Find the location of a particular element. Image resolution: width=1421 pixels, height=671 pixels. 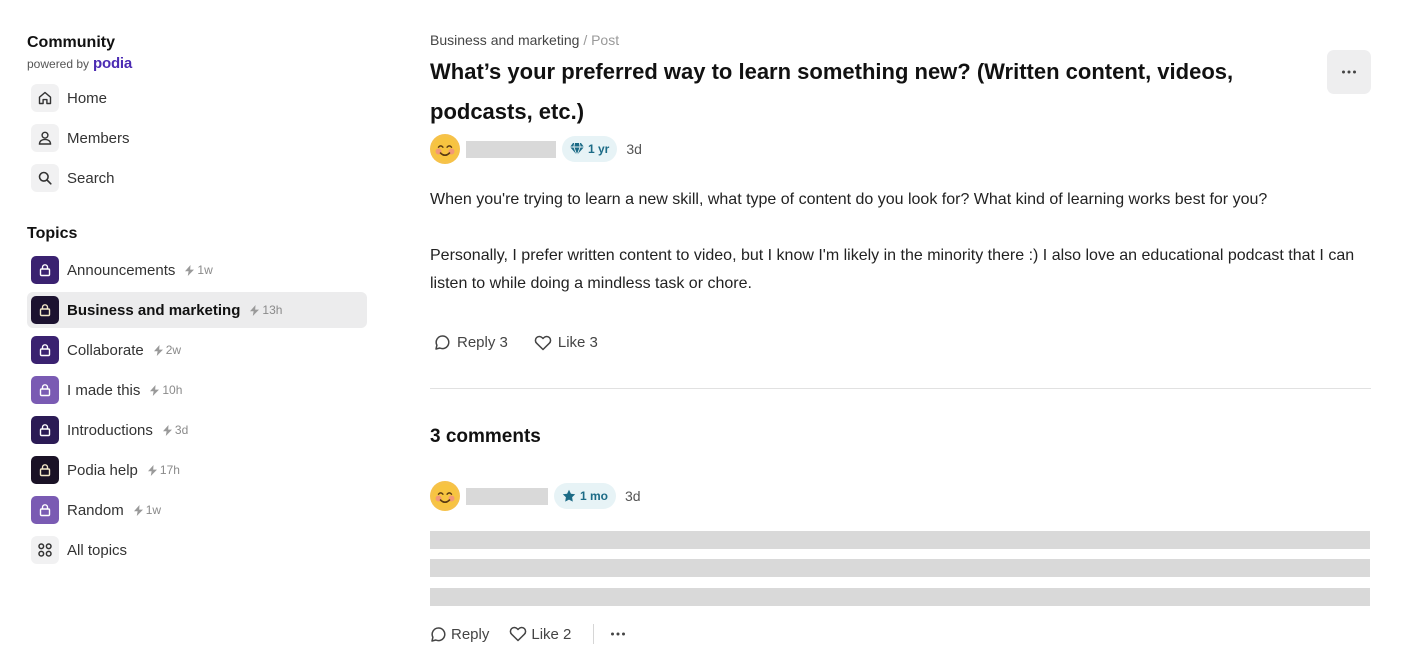

powered-by: powered by podia is located at coordinates (197, 63).